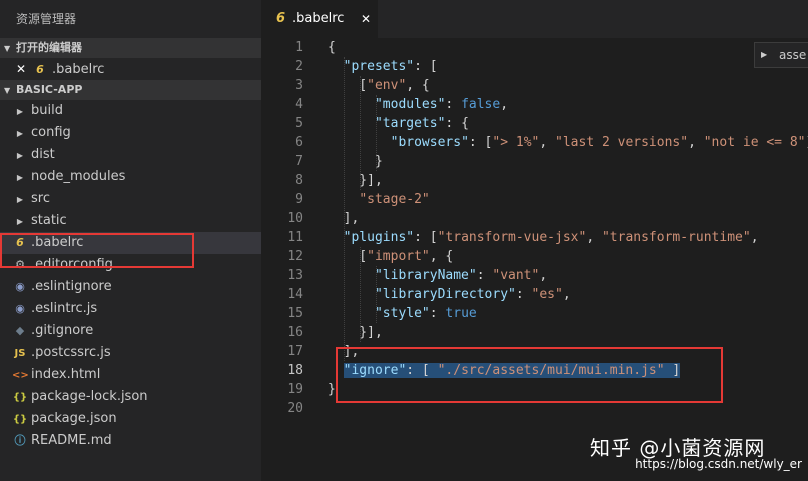  I want to click on code-text: }, so click(332, 389).